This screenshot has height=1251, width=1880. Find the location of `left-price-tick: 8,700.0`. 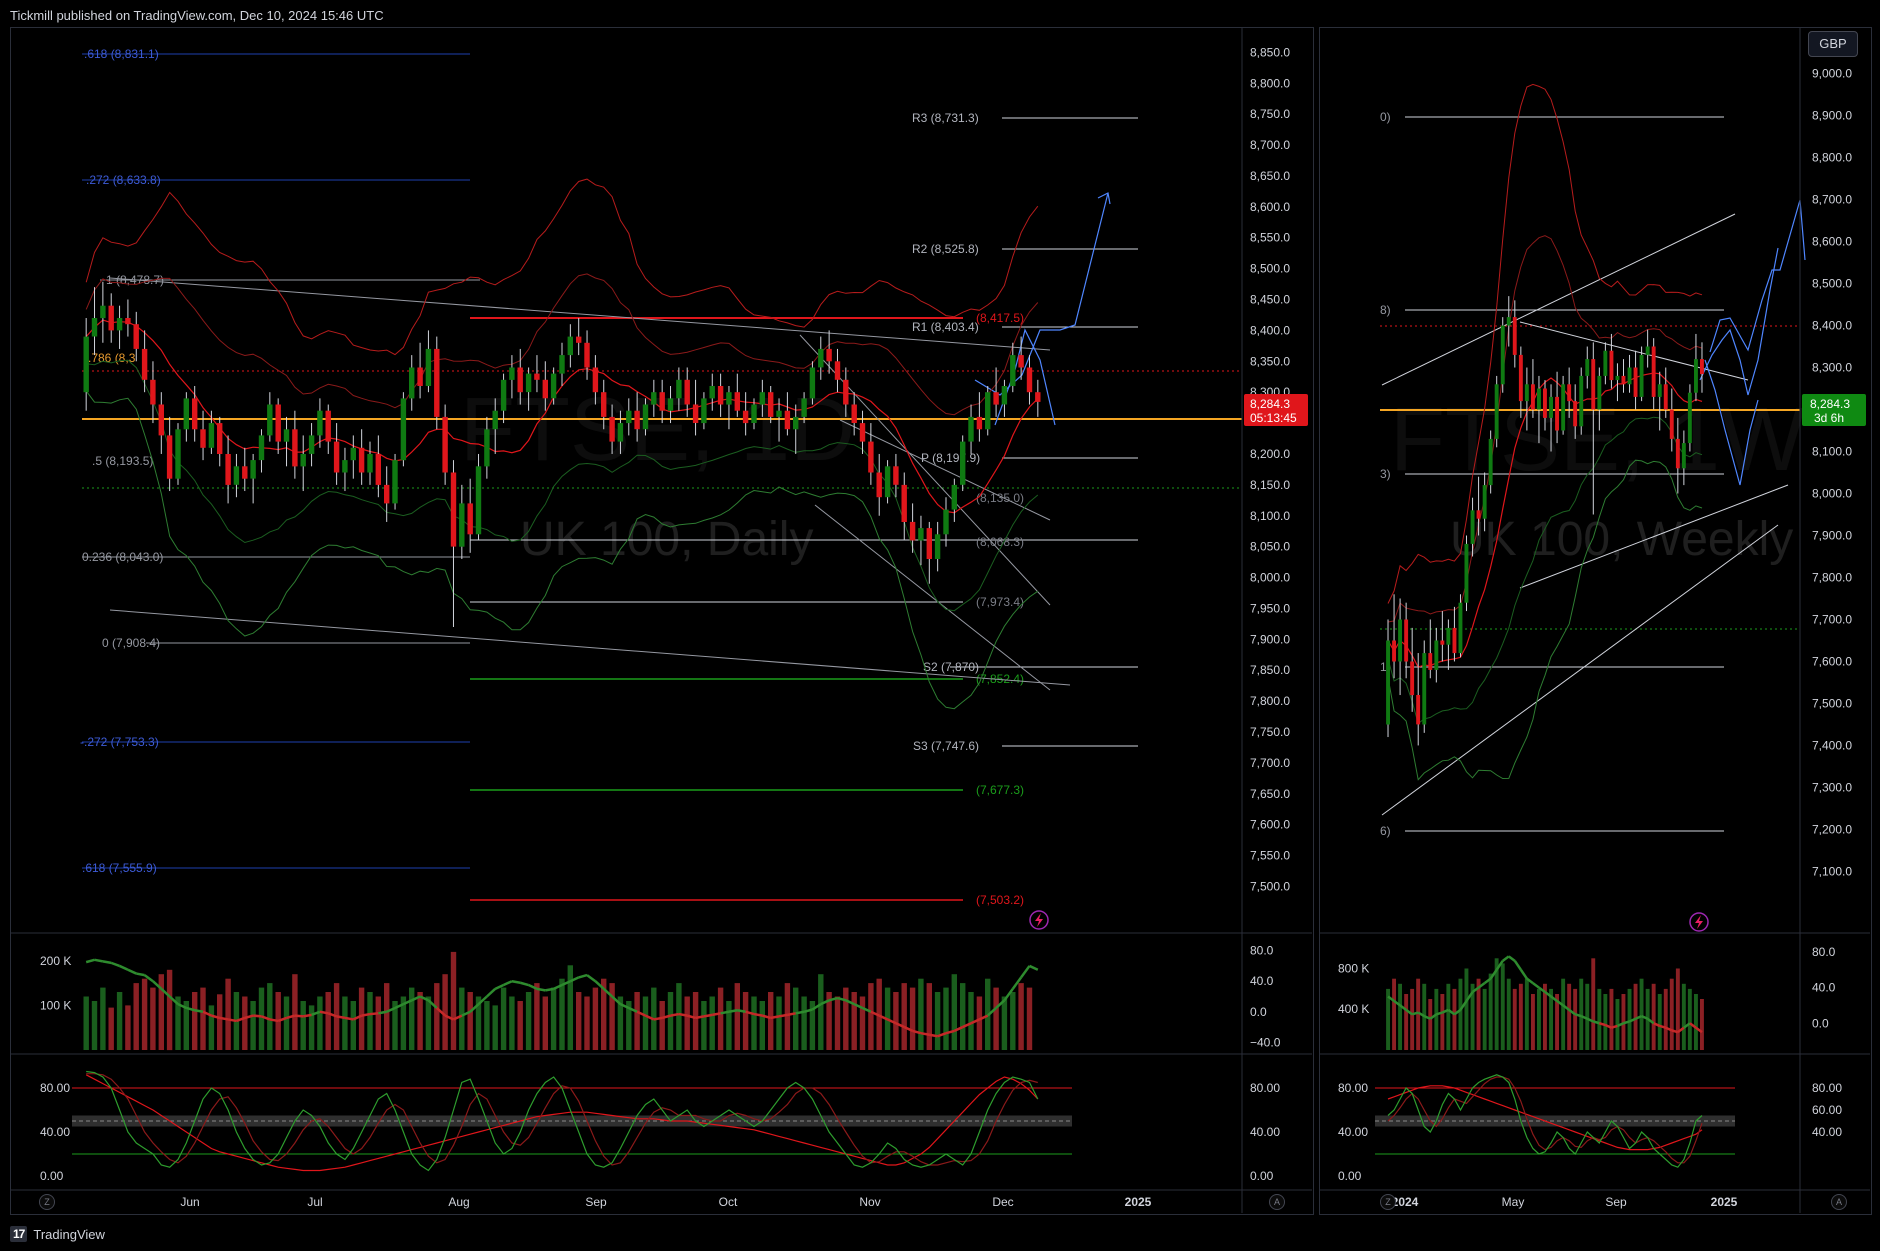

left-price-tick: 8,700.0 is located at coordinates (1270, 145).